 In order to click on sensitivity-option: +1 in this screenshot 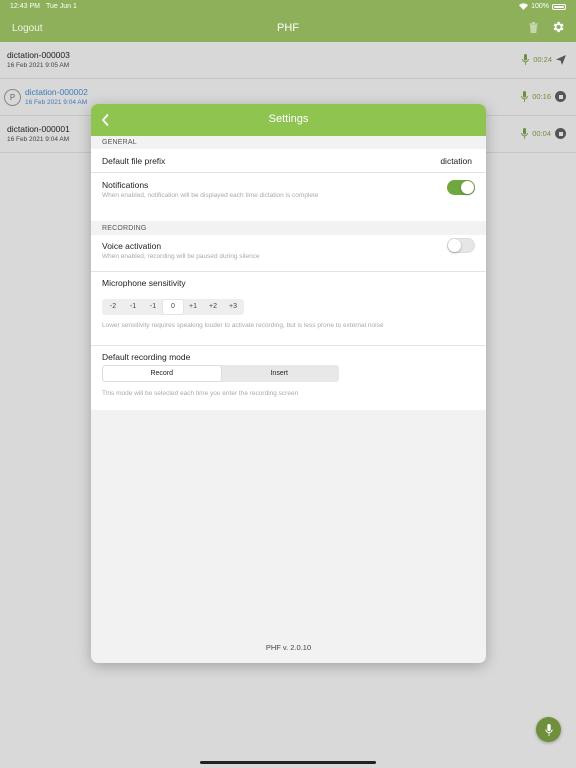, I will do `click(193, 307)`.